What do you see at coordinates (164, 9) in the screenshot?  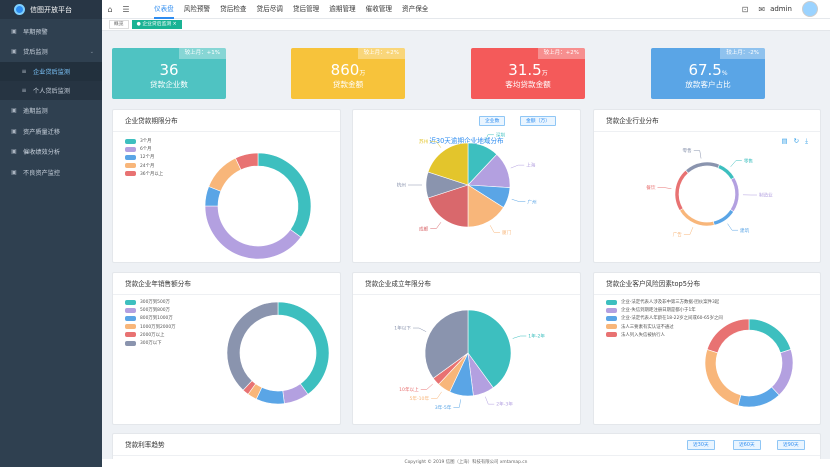 I see `top-menu-item-0: 仪表盘` at bounding box center [164, 9].